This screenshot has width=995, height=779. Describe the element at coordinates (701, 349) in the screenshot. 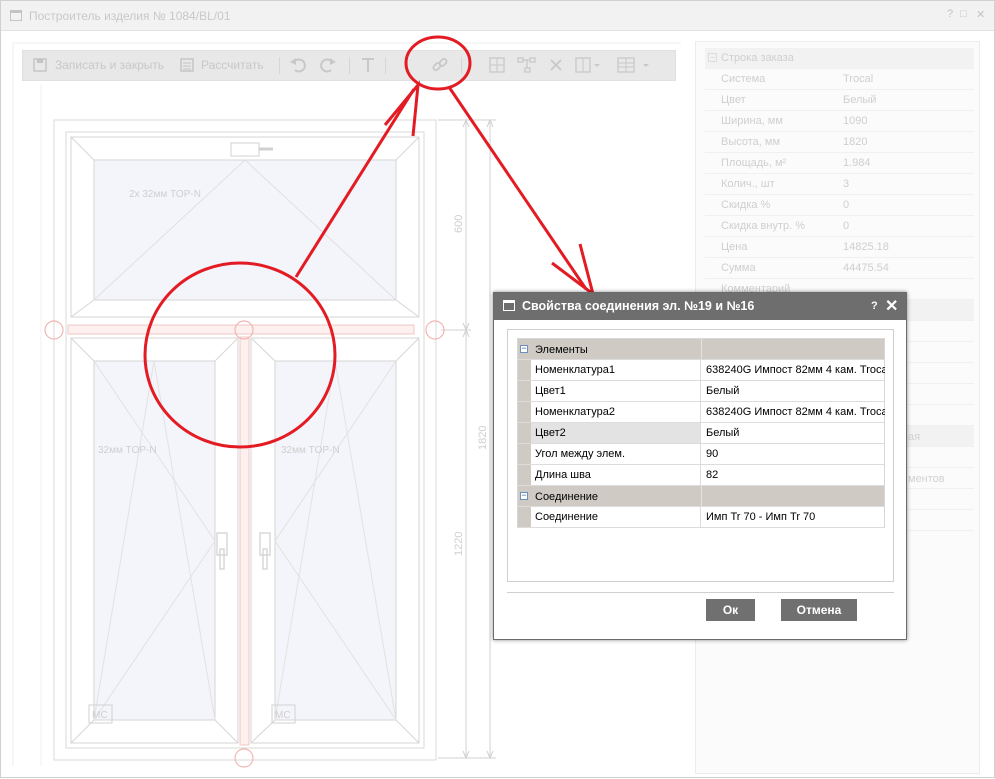

I see `category-elements: − Элементы` at that location.